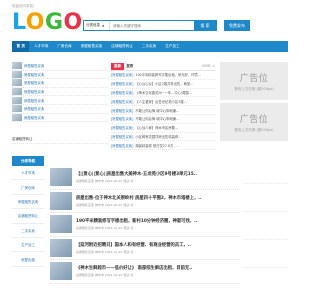 This screenshot has width=320, height=300. What do you see at coordinates (172, 46) in the screenshot?
I see `nav-item-manufacturing: 生产加工` at bounding box center [172, 46].